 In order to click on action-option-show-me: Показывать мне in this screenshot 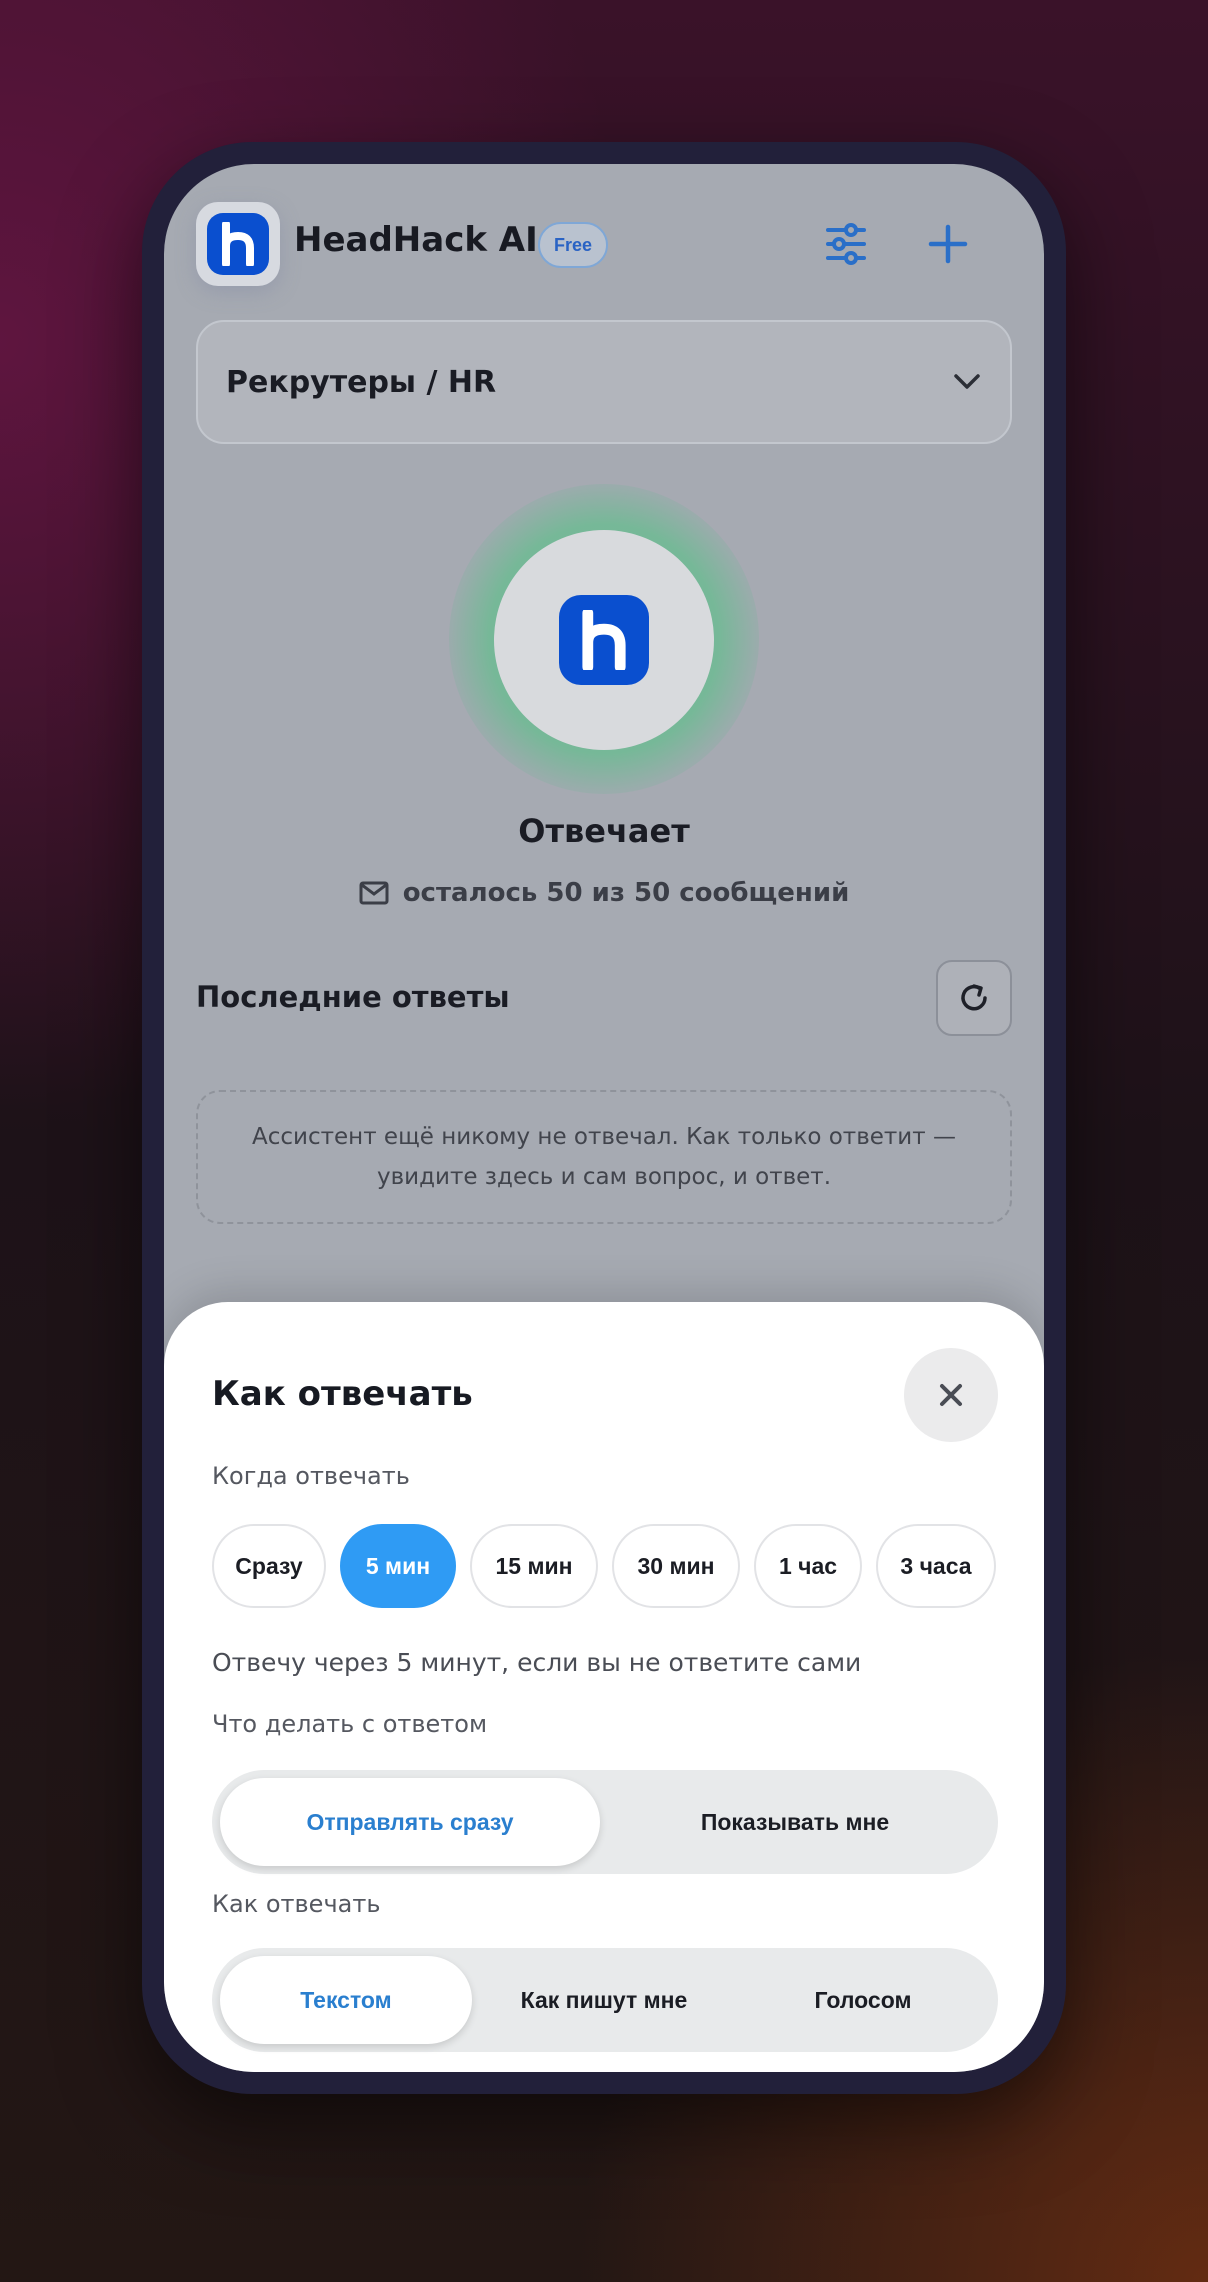, I will do `click(795, 1822)`.